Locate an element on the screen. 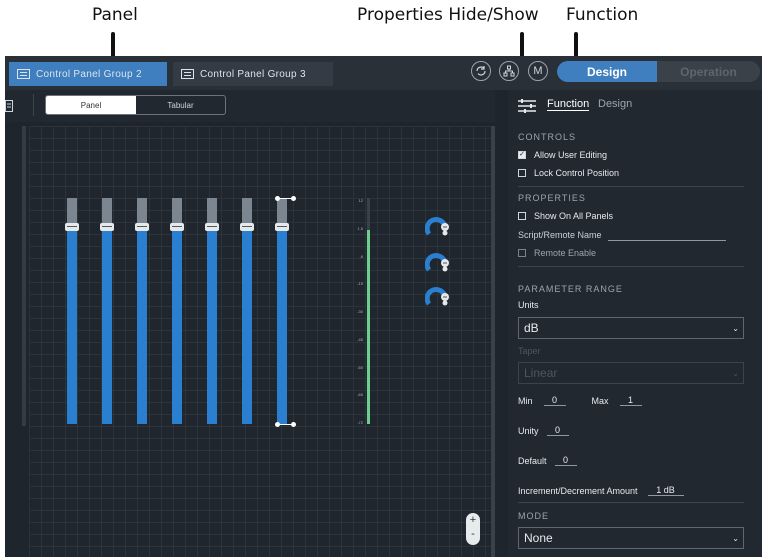 The width and height of the screenshot is (762, 557). sync-icon is located at coordinates (481, 71).